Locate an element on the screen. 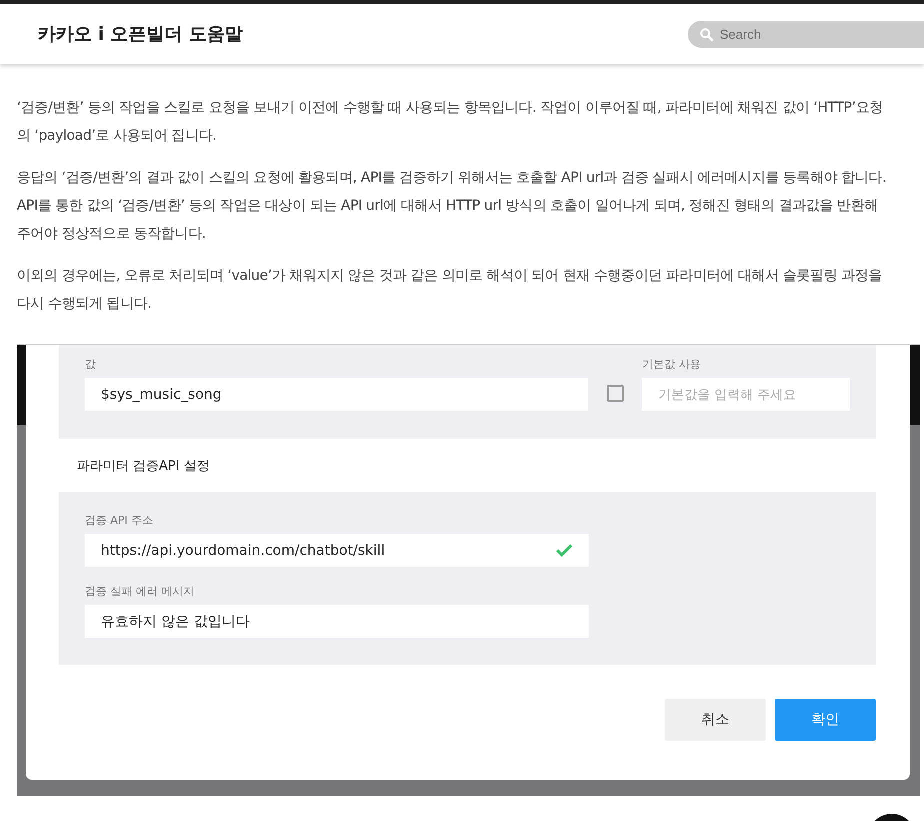  field-label: 값 is located at coordinates (91, 365).